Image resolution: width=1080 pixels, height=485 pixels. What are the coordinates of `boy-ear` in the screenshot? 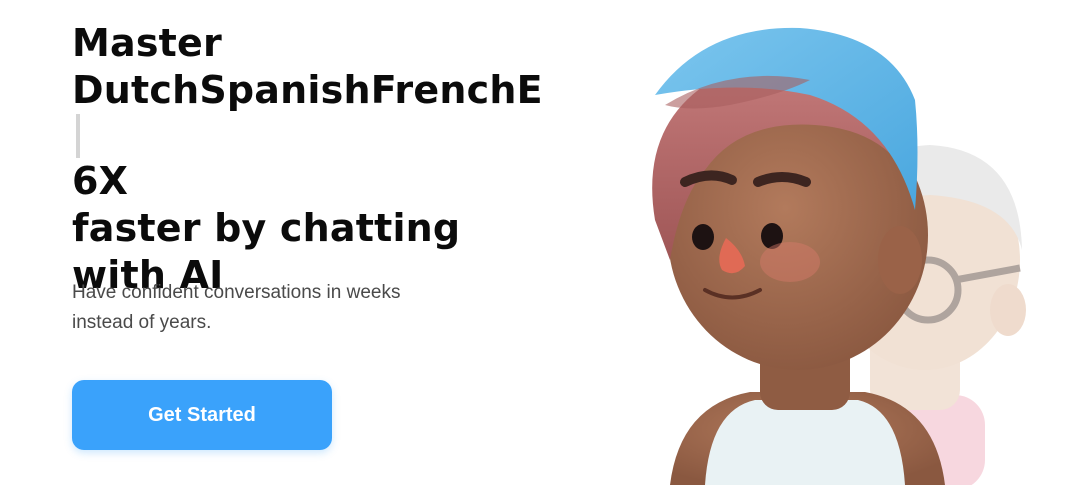 It's located at (900, 260).